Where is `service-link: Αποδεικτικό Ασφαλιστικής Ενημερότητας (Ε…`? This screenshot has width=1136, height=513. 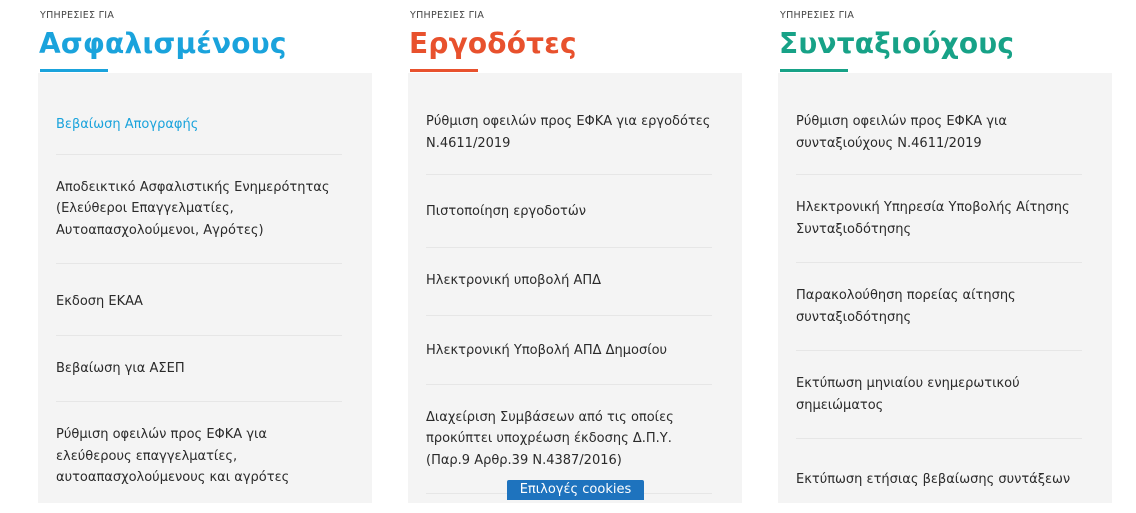
service-link: Αποδεικτικό Ασφαλιστικής Ενημερότητας (Ε… is located at coordinates (199, 209).